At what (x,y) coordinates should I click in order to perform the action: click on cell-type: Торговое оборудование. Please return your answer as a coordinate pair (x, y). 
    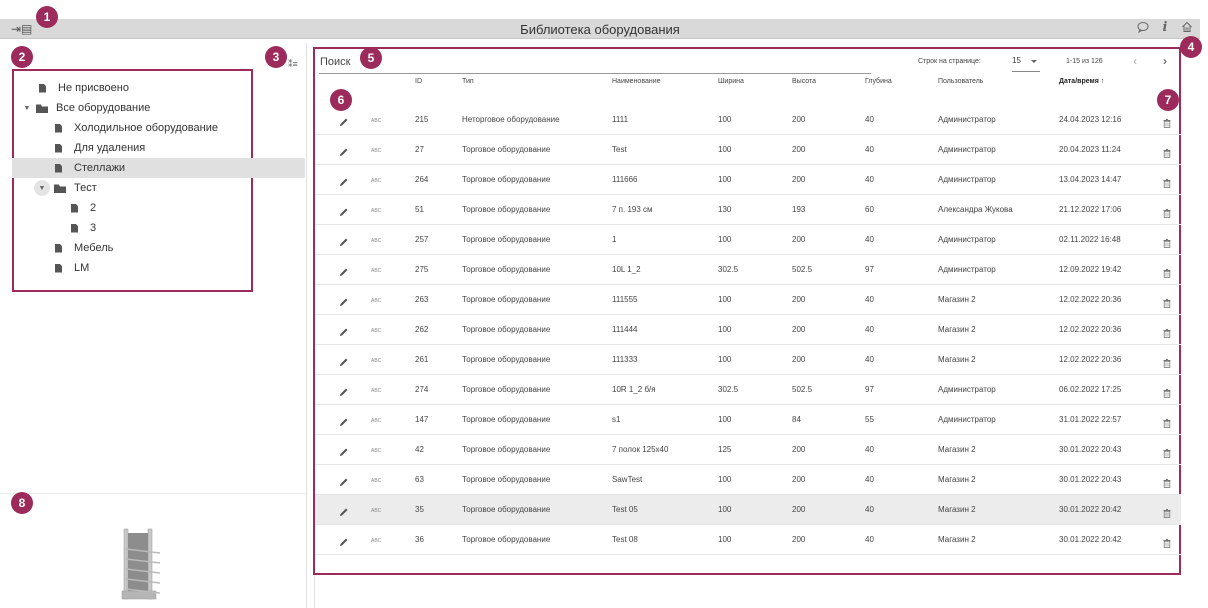
    Looking at the image, I should click on (506, 539).